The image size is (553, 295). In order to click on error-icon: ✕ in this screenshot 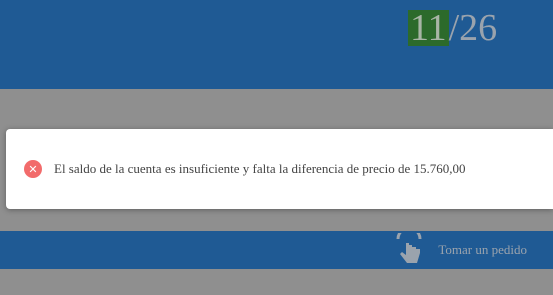, I will do `click(33, 169)`.